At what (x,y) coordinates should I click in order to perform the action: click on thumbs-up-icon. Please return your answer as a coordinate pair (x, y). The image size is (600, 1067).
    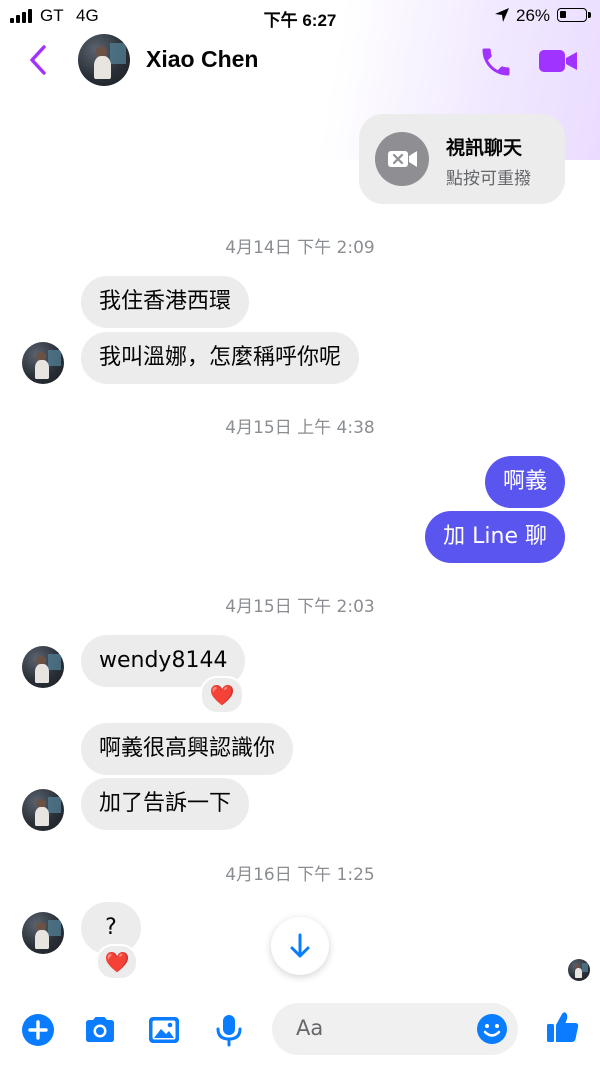
    Looking at the image, I should click on (563, 1027).